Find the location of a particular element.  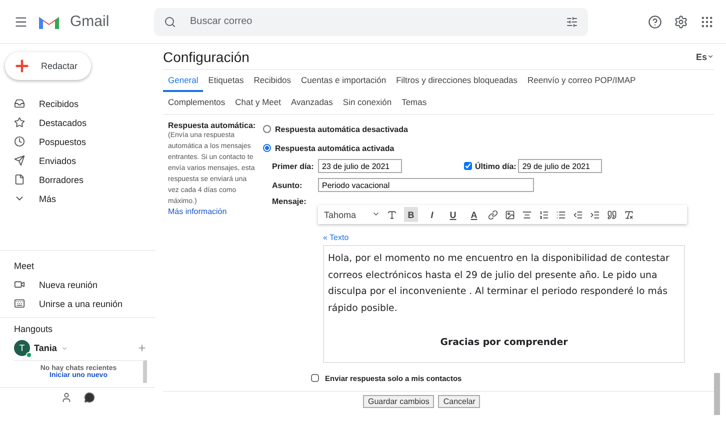

radio-option: Respuesta automática activada is located at coordinates (488, 148).